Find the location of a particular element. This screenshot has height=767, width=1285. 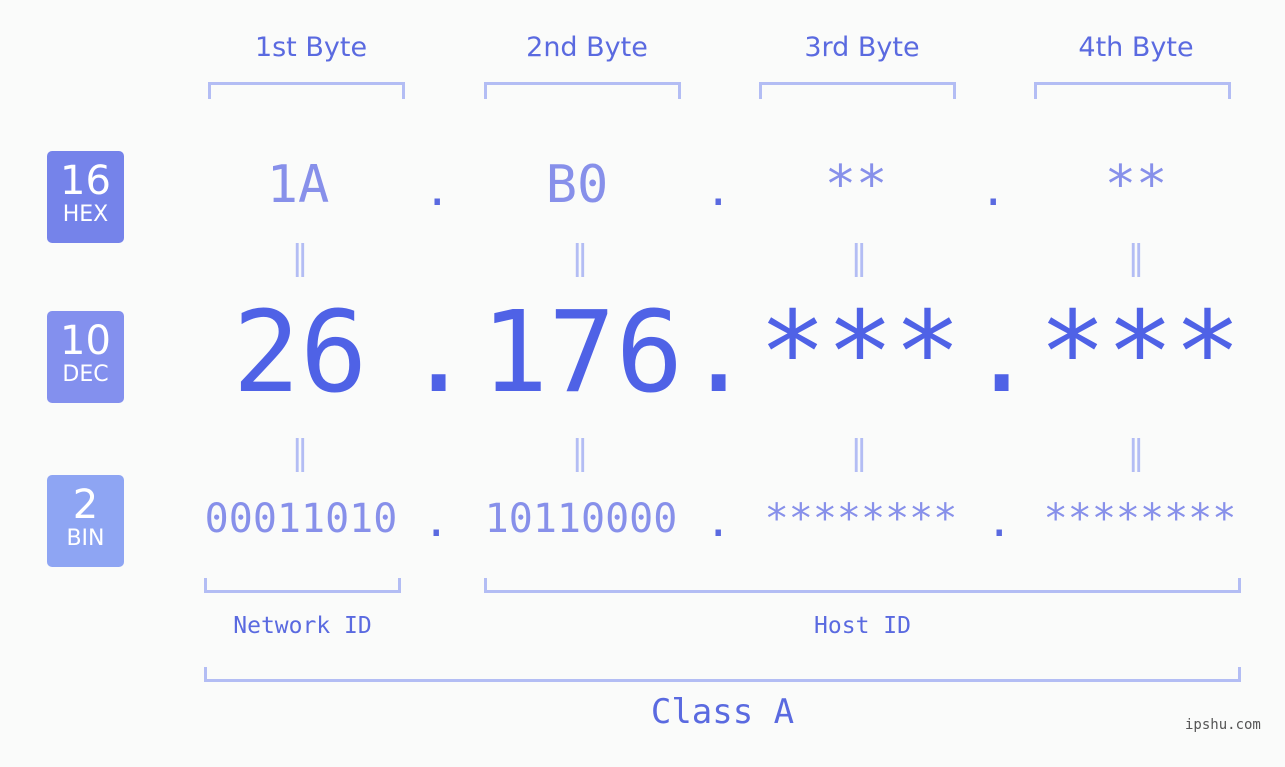

equals-hex-dec-3: ‖ is located at coordinates (859, 258).